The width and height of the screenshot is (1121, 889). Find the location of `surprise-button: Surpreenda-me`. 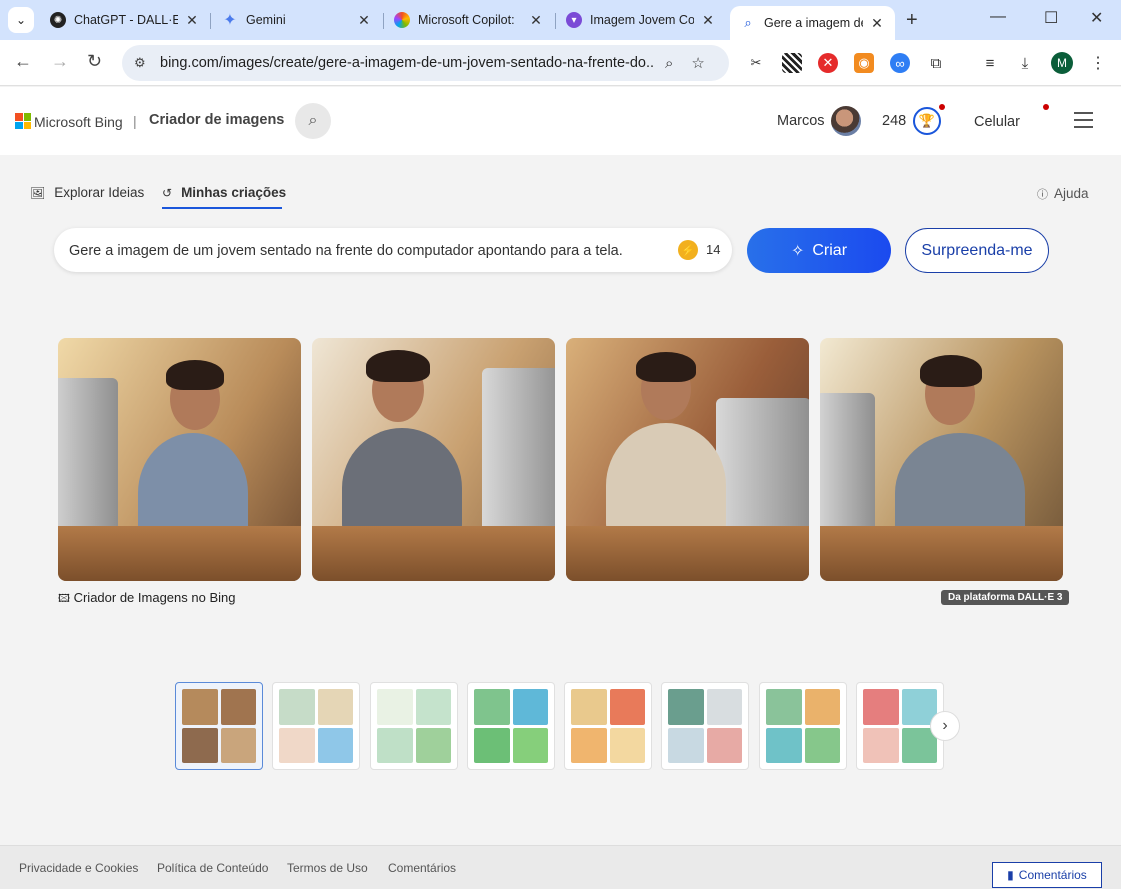

surprise-button: Surpreenda-me is located at coordinates (977, 250).